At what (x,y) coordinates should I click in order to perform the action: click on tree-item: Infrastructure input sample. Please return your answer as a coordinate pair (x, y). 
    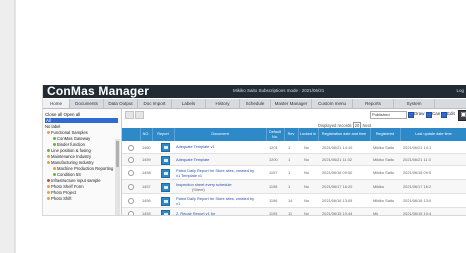
    Looking at the image, I should click on (74, 180).